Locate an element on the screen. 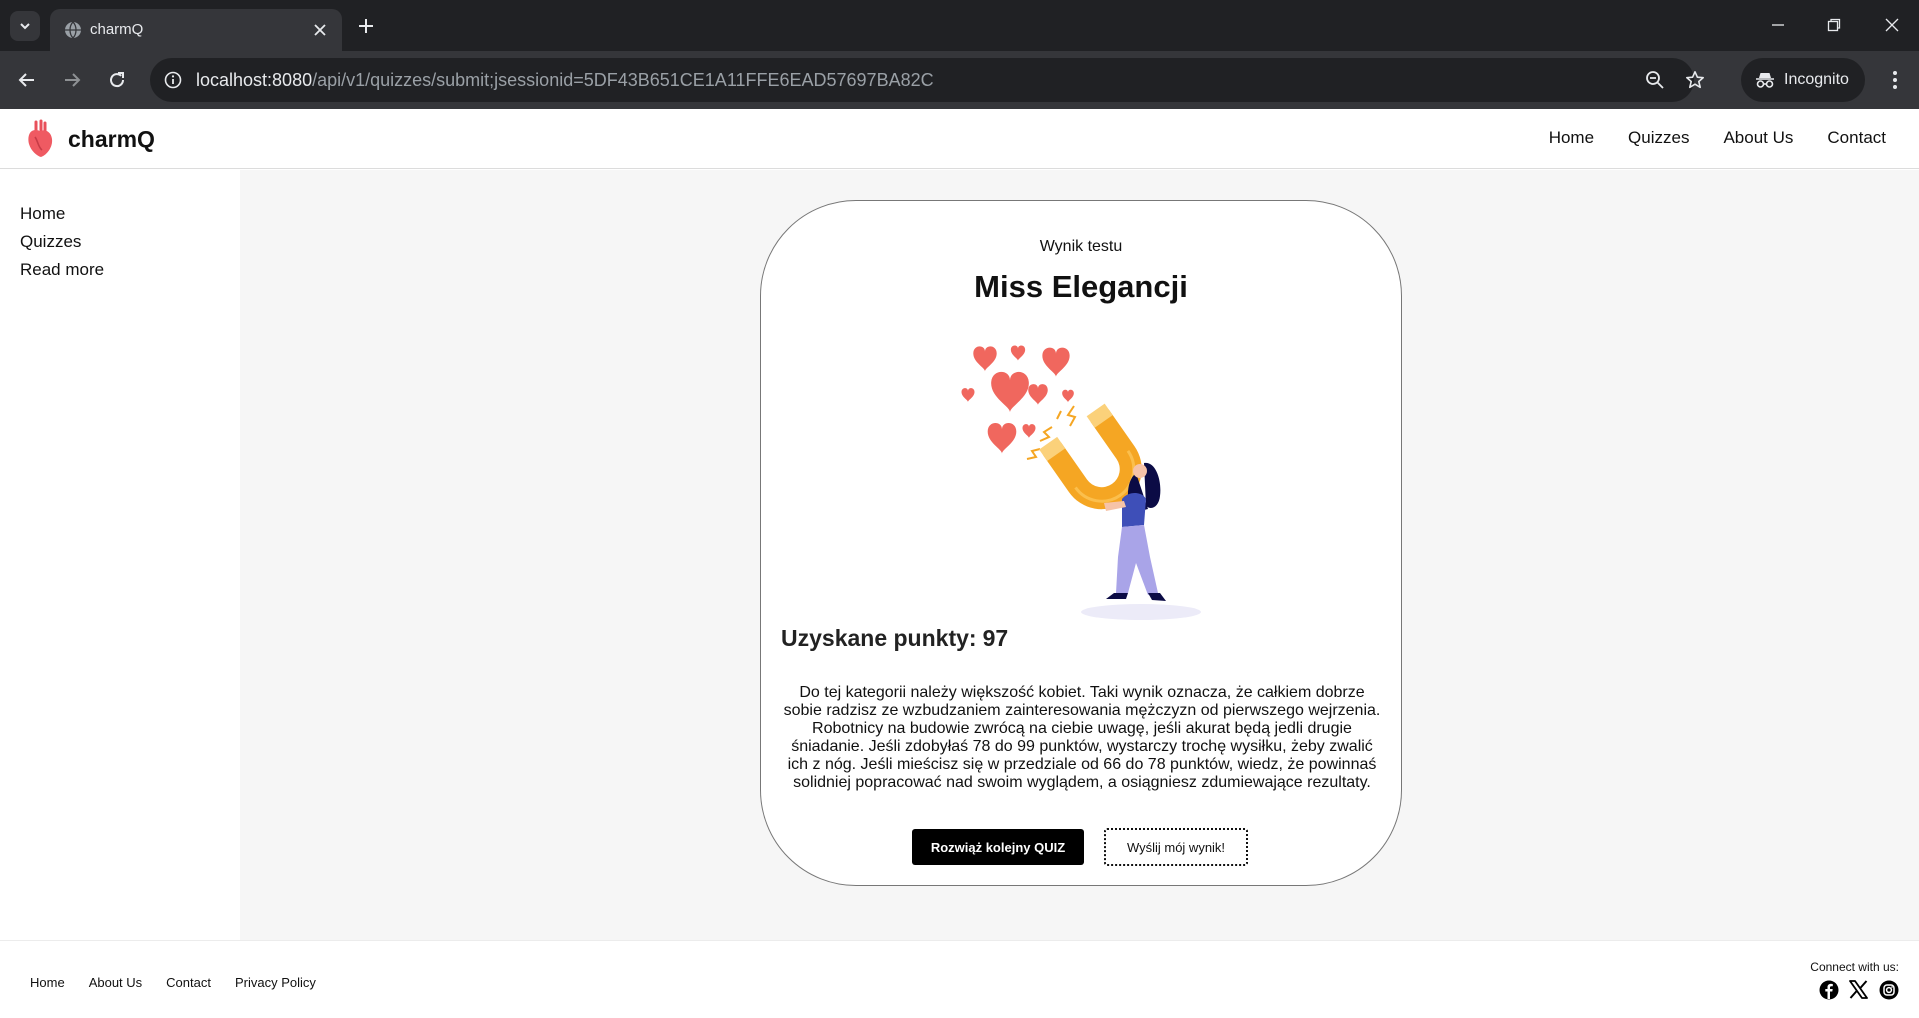 Image resolution: width=1919 pixels, height=1018 pixels. url-host: localhost:8080 is located at coordinates (254, 80).